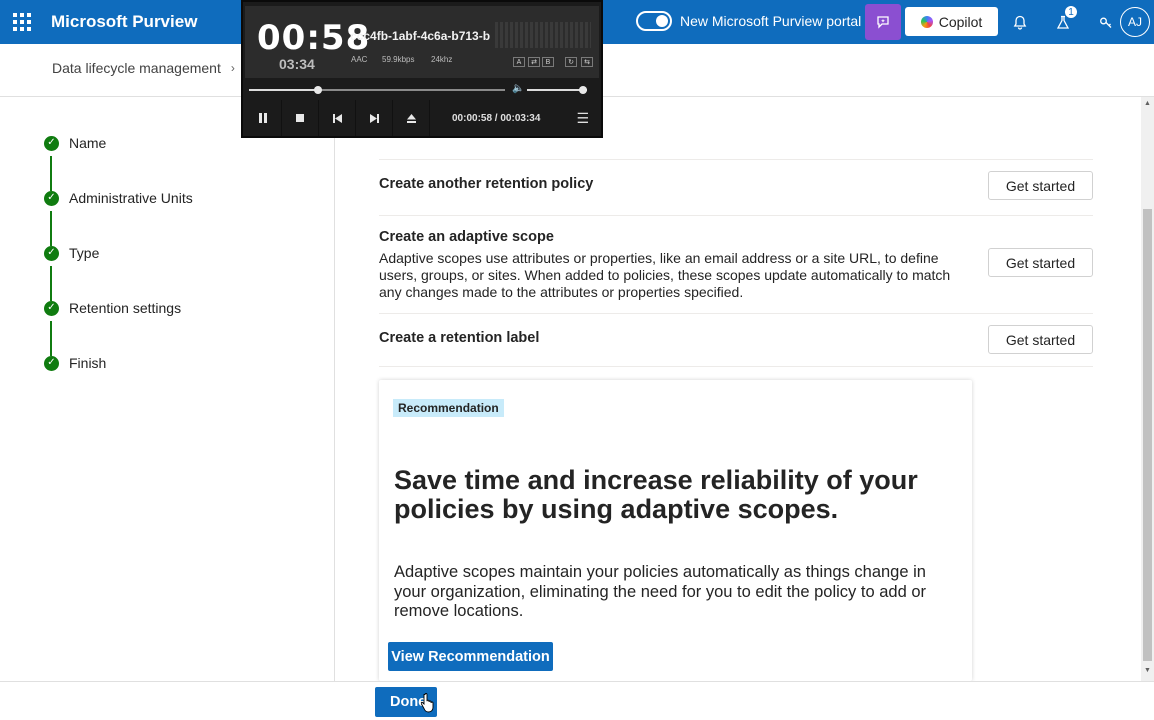 The image size is (1154, 720). I want to click on seek-fill, so click(284, 90).